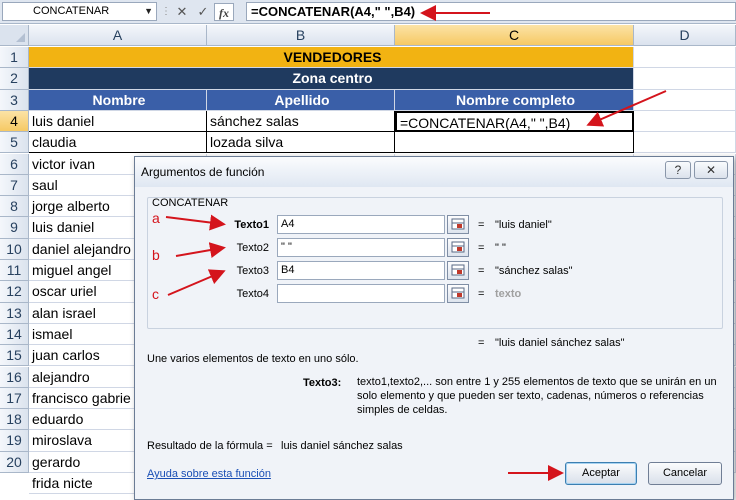  Describe the element at coordinates (203, 12) in the screenshot. I see `enter-icon: ✓` at that location.